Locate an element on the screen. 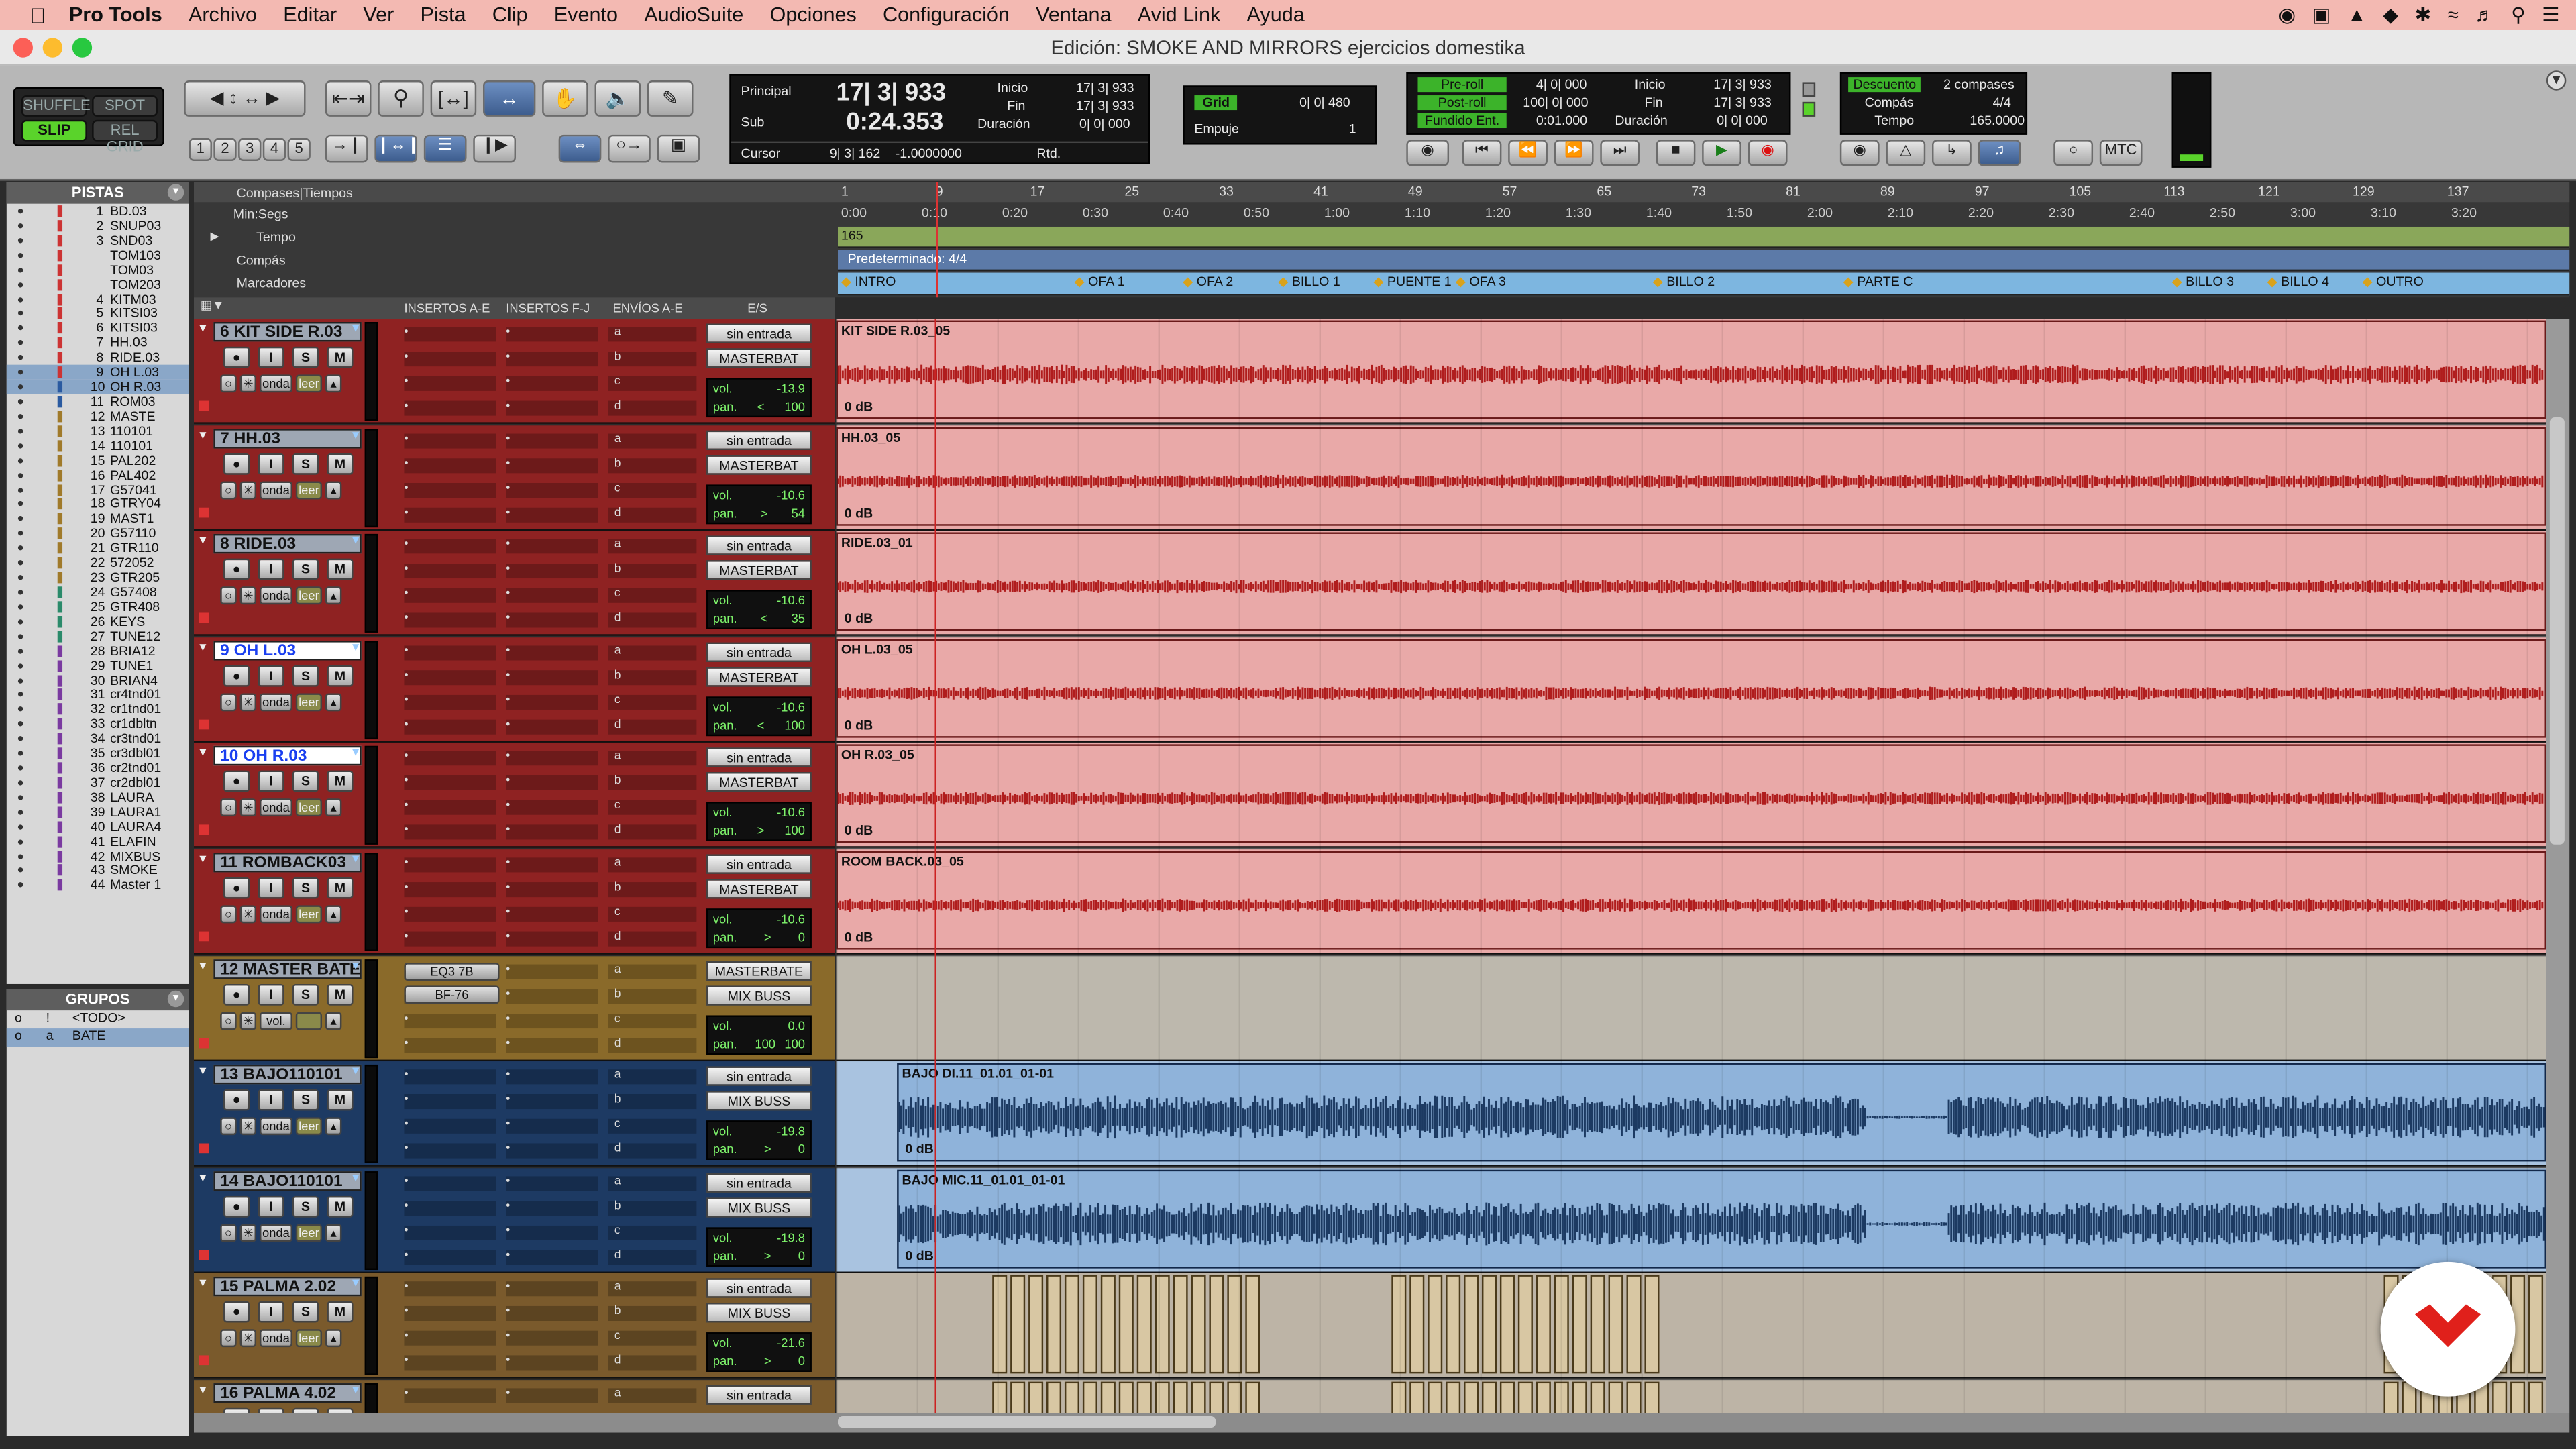  link-track-edit-button: ☰ is located at coordinates (445, 148).